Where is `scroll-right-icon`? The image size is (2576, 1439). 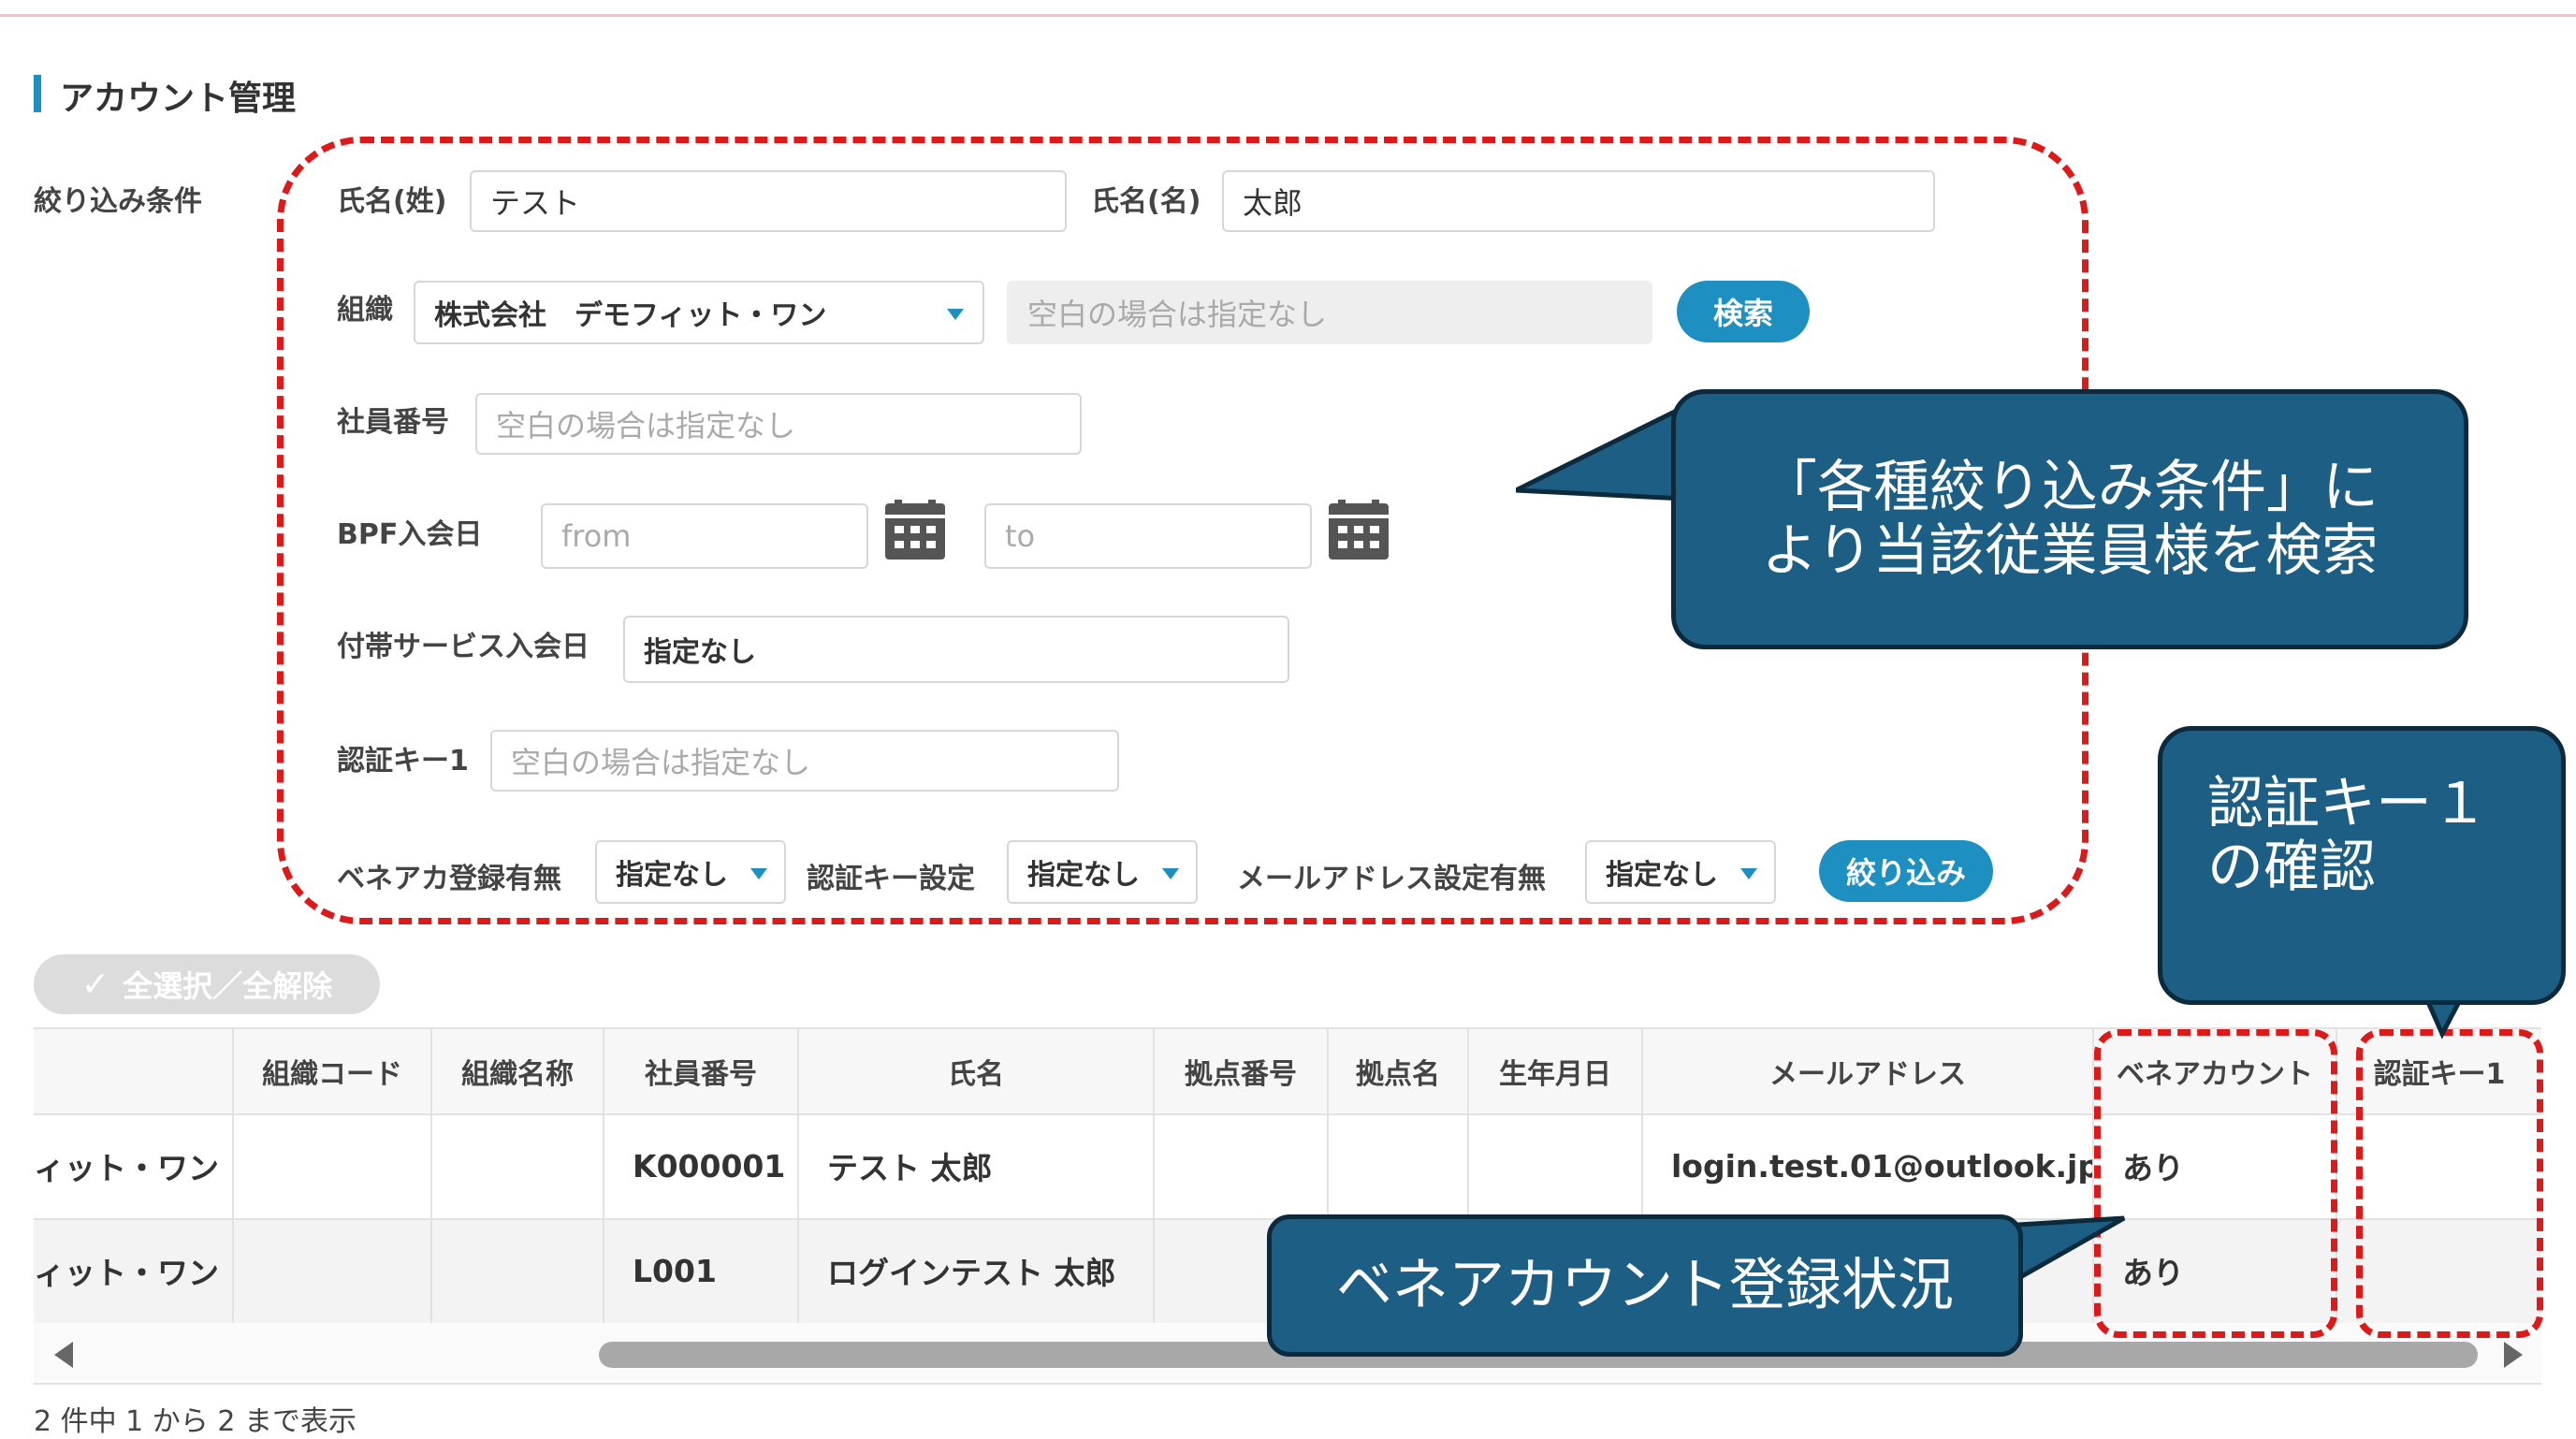 scroll-right-icon is located at coordinates (2513, 1355).